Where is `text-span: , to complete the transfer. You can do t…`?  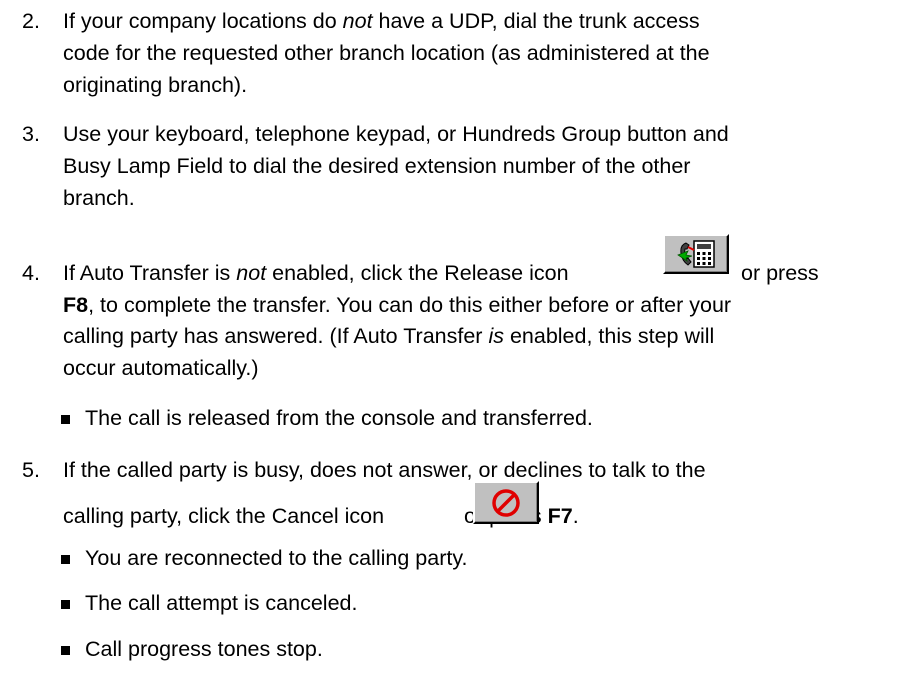 text-span: , to complete the transfer. You can do t… is located at coordinates (410, 305).